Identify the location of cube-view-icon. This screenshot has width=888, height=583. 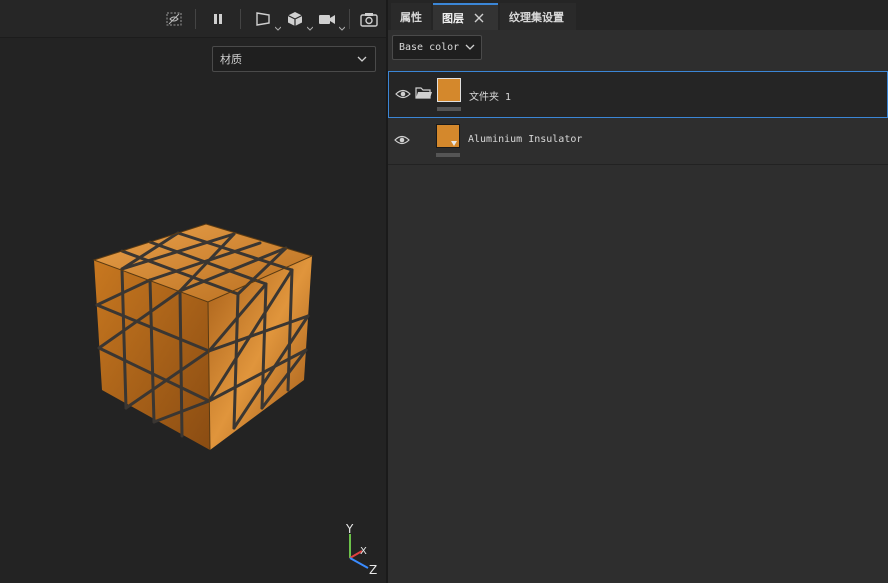
(298, 20).